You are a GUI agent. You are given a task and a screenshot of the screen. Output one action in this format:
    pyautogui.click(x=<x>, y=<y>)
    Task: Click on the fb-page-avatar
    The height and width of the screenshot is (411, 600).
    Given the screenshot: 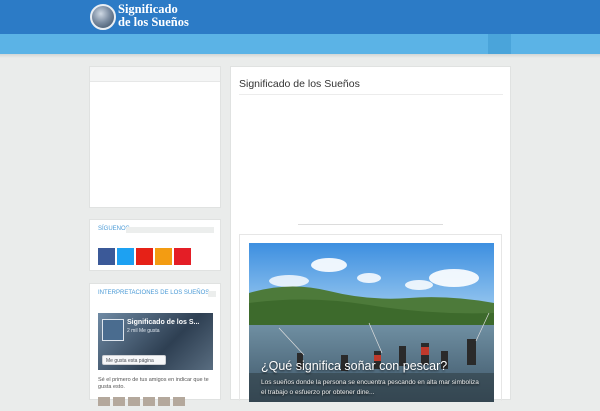 What is the action you would take?
    pyautogui.click(x=113, y=330)
    